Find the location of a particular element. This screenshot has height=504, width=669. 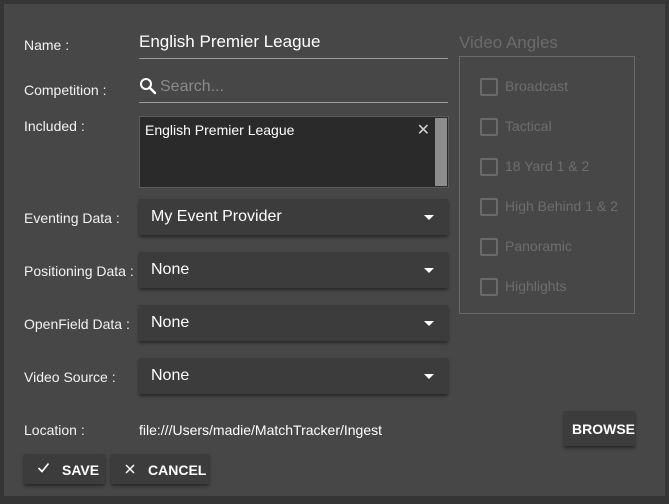

browse-button: BROWSE is located at coordinates (599, 428).